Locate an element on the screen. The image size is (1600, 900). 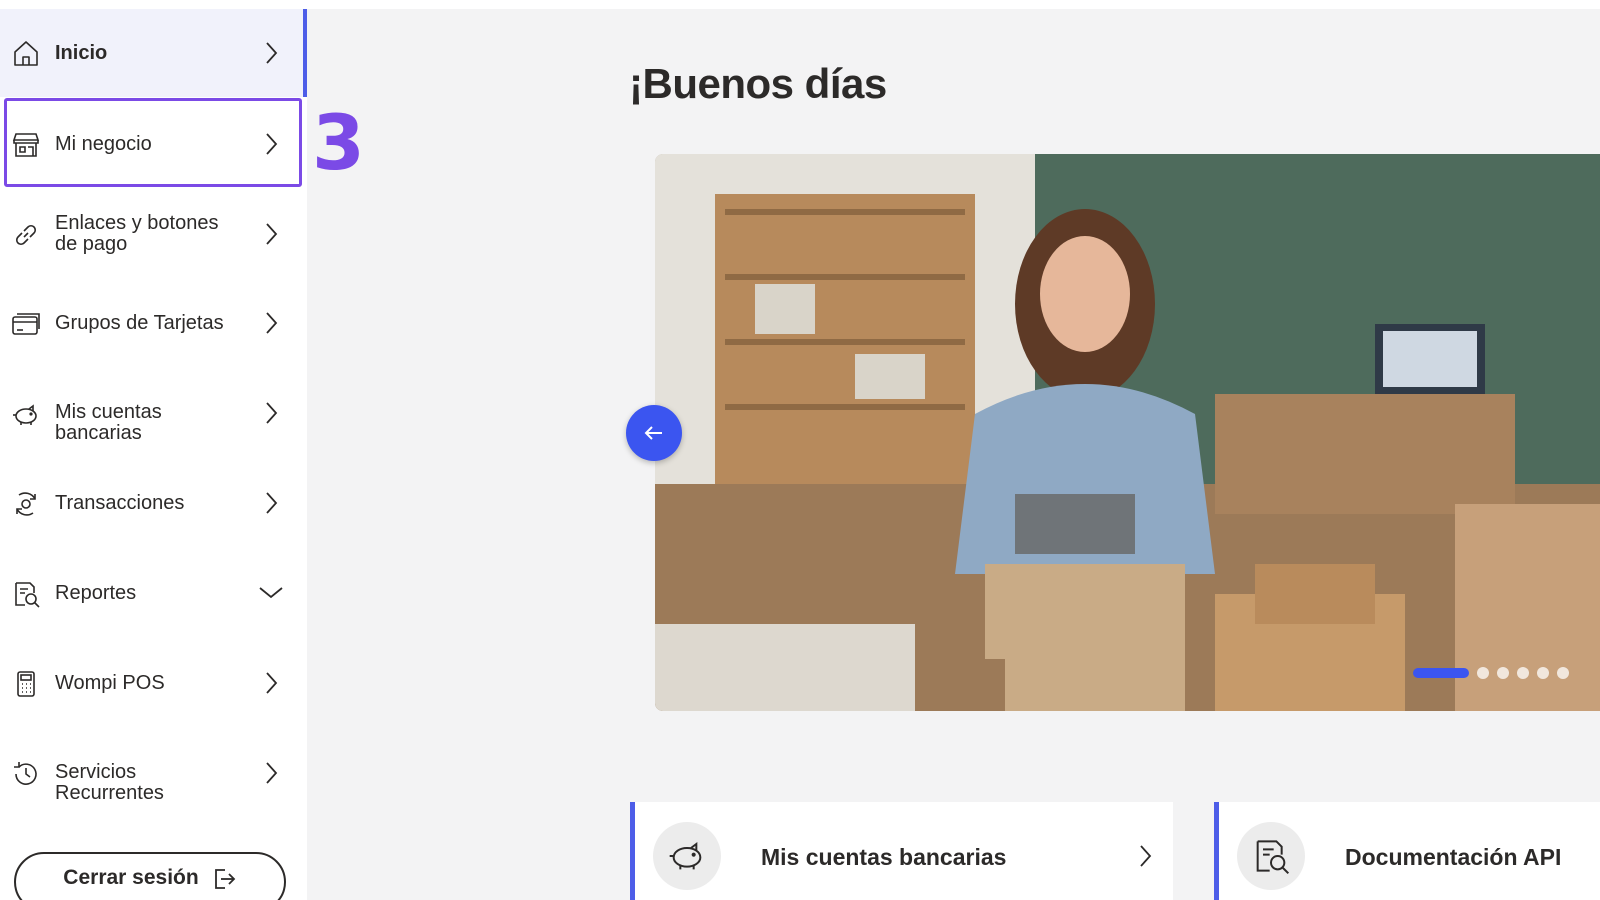
sidebar-item-label: Wompi POS is located at coordinates (110, 683).